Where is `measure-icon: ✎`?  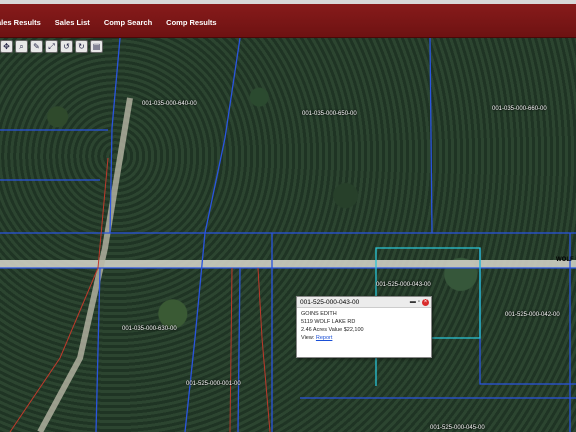 measure-icon: ✎ is located at coordinates (36, 46).